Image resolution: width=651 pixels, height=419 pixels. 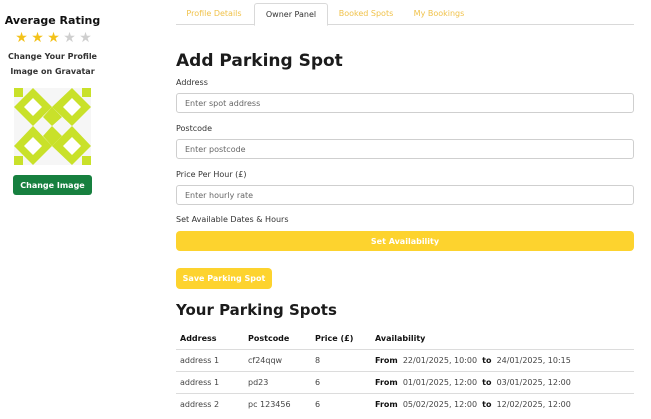 I want to click on column-header-address: Address, so click(x=198, y=338).